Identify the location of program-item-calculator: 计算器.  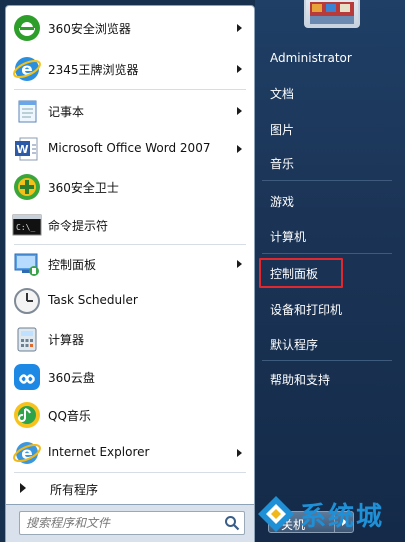
(130, 339).